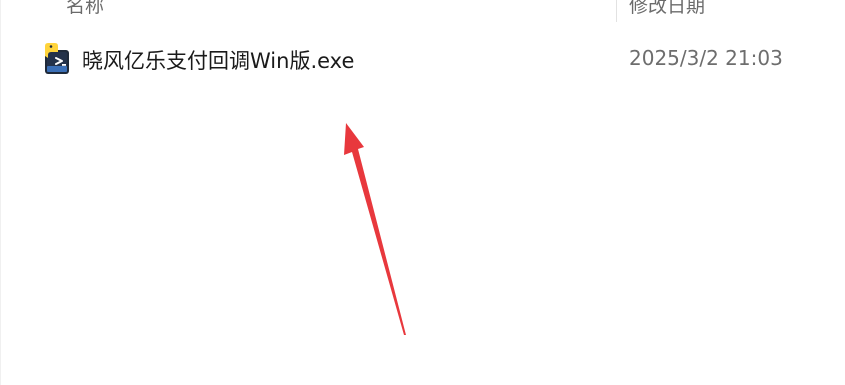 The width and height of the screenshot is (845, 385). Describe the element at coordinates (667, 8) in the screenshot. I see `column-header-date-modified: 修改日期` at that location.